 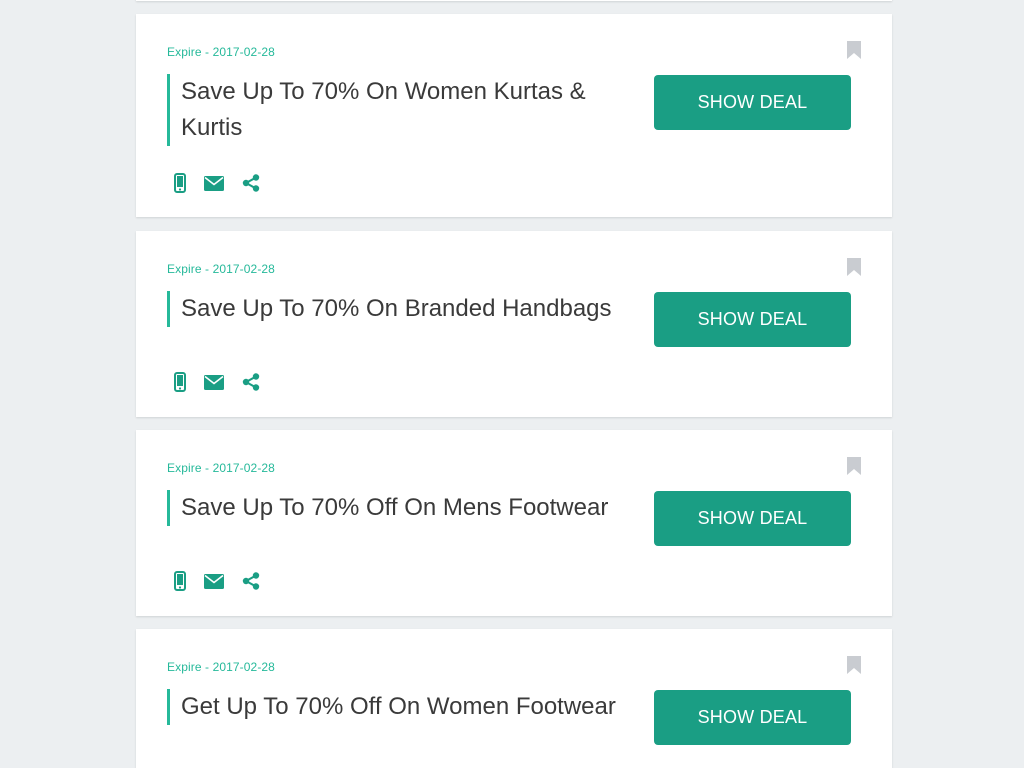 I want to click on deal-title: Save Up To 70% On Branded Handbags, so click(x=406, y=309).